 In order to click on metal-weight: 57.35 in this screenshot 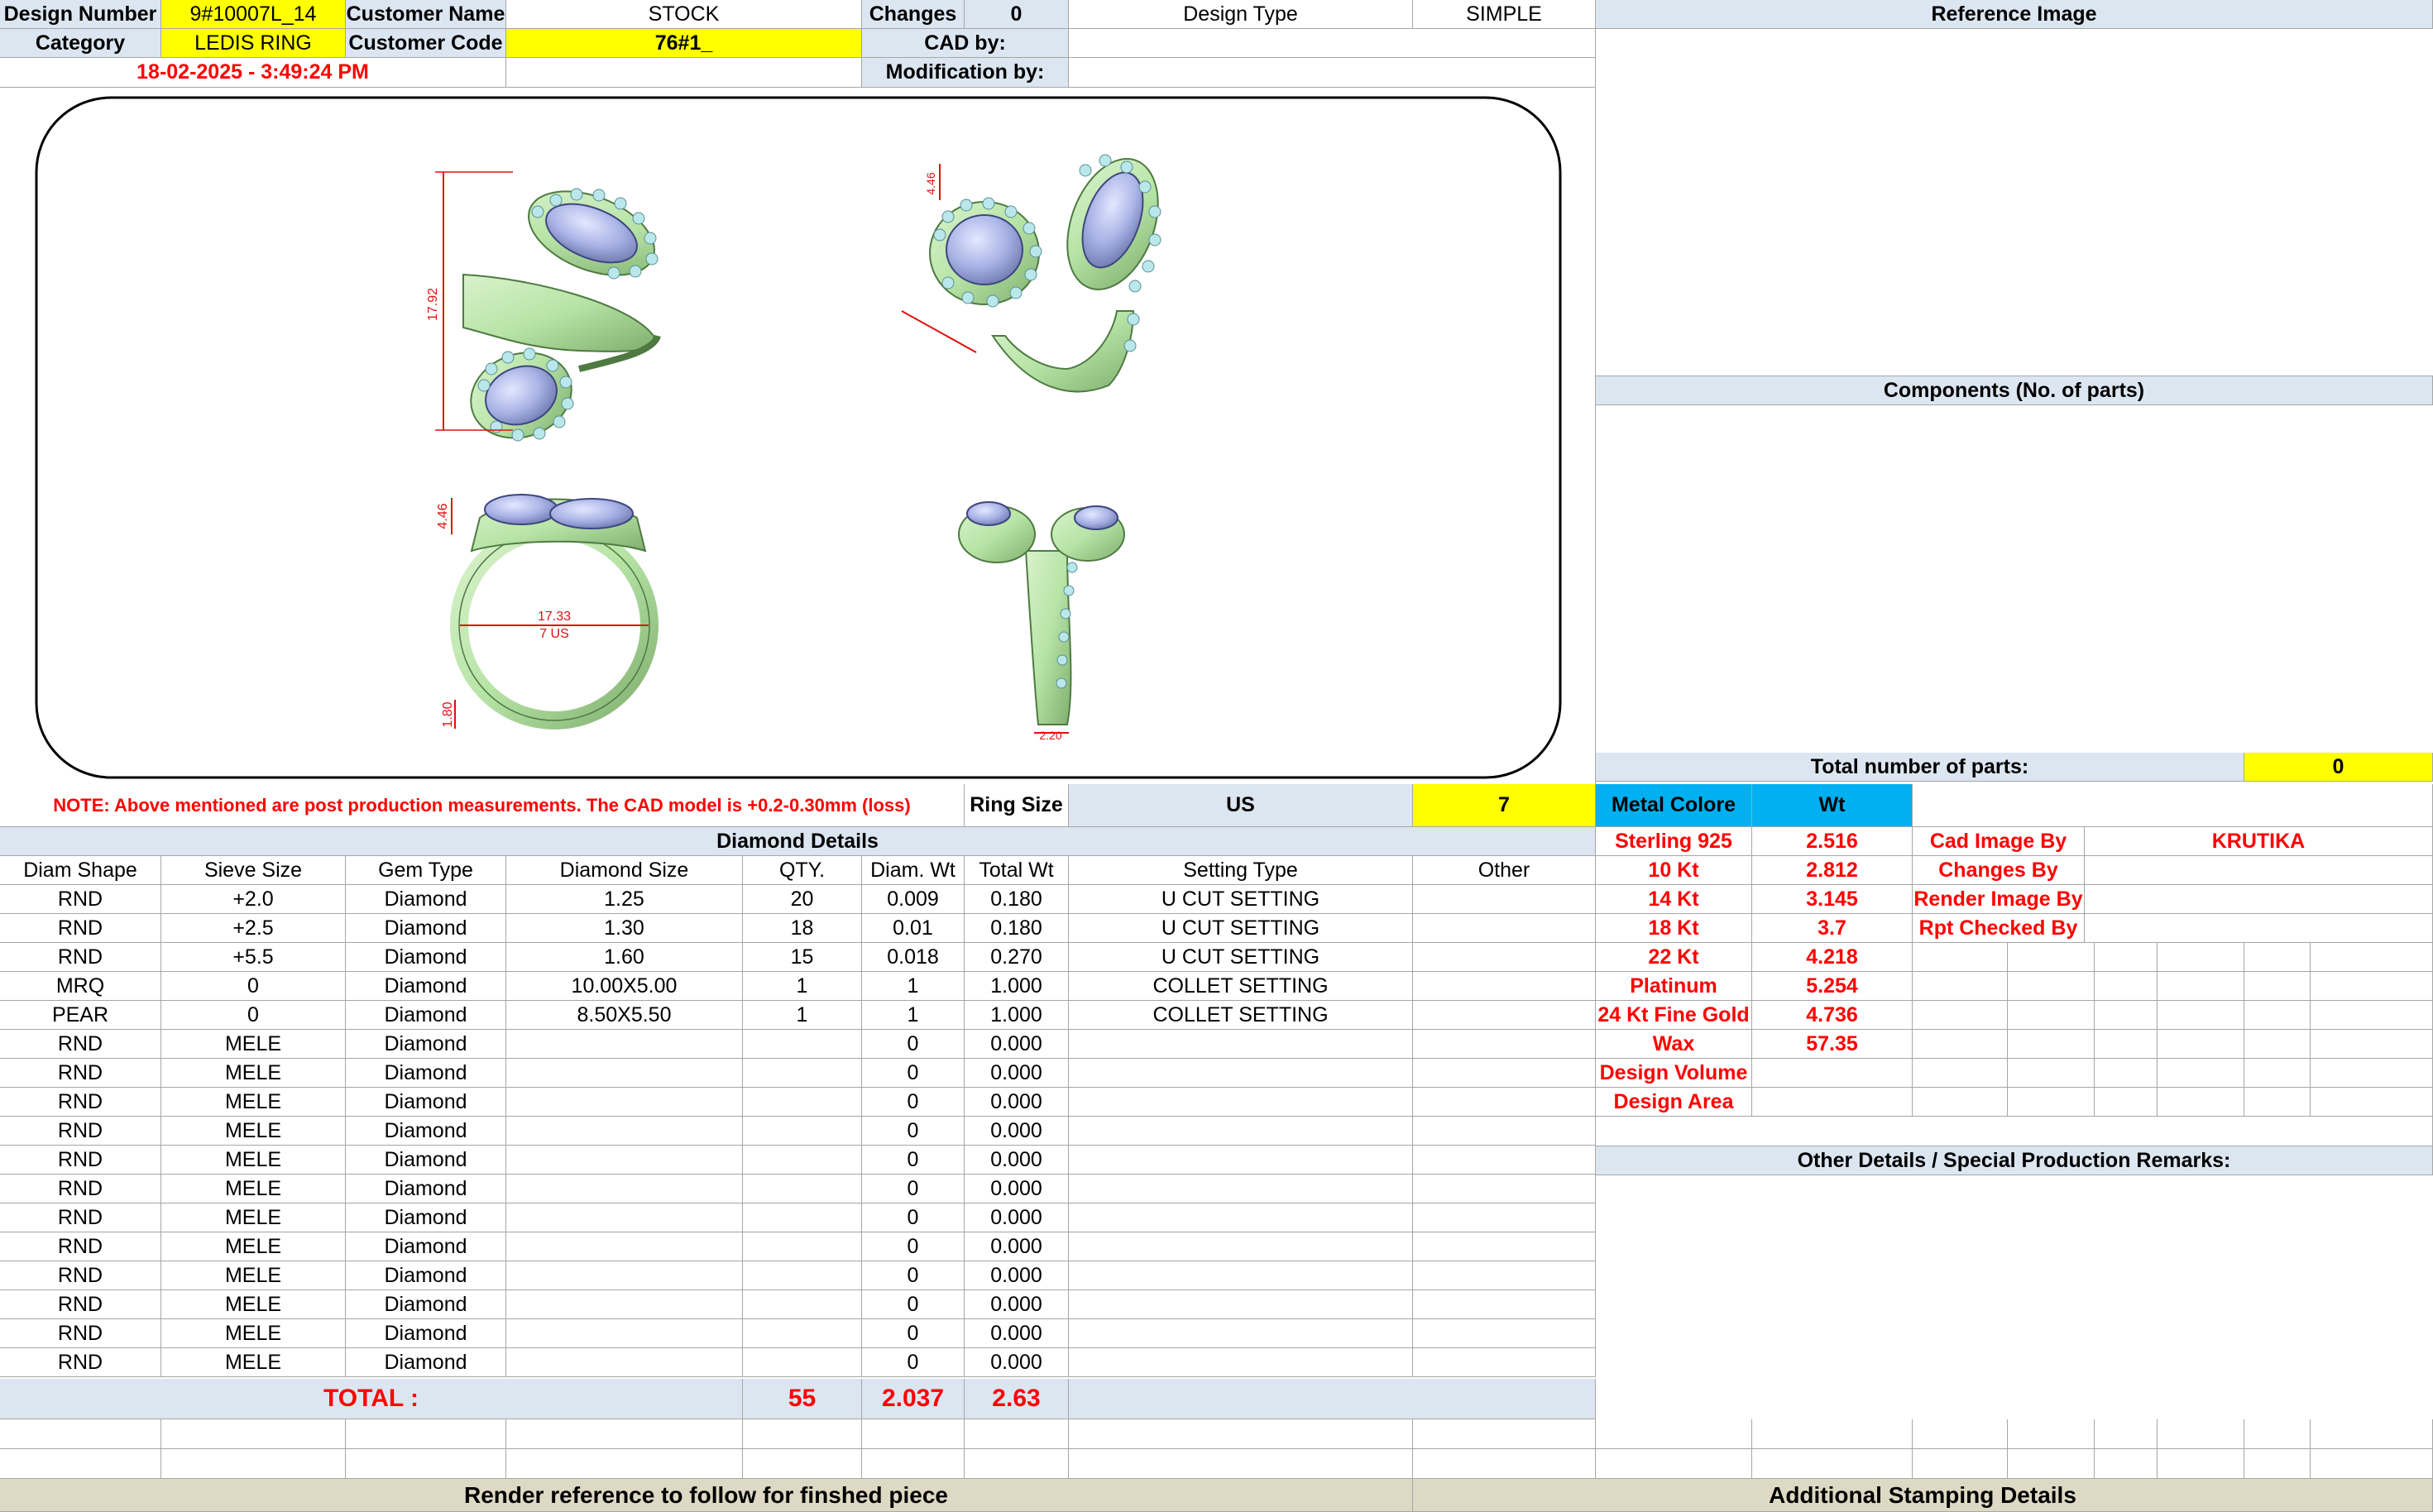, I will do `click(1832, 1044)`.